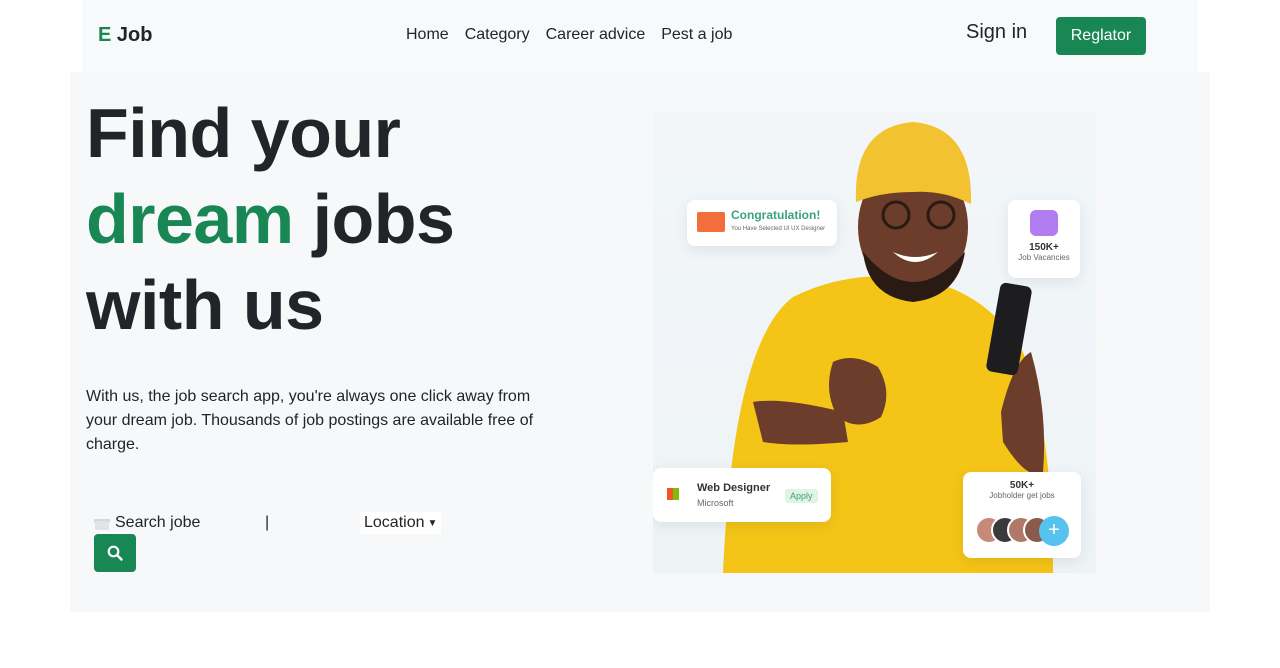 The height and width of the screenshot is (668, 1280). What do you see at coordinates (1022, 515) in the screenshot?
I see `jobholders-card: 50K+ Jobholder get jobs +` at bounding box center [1022, 515].